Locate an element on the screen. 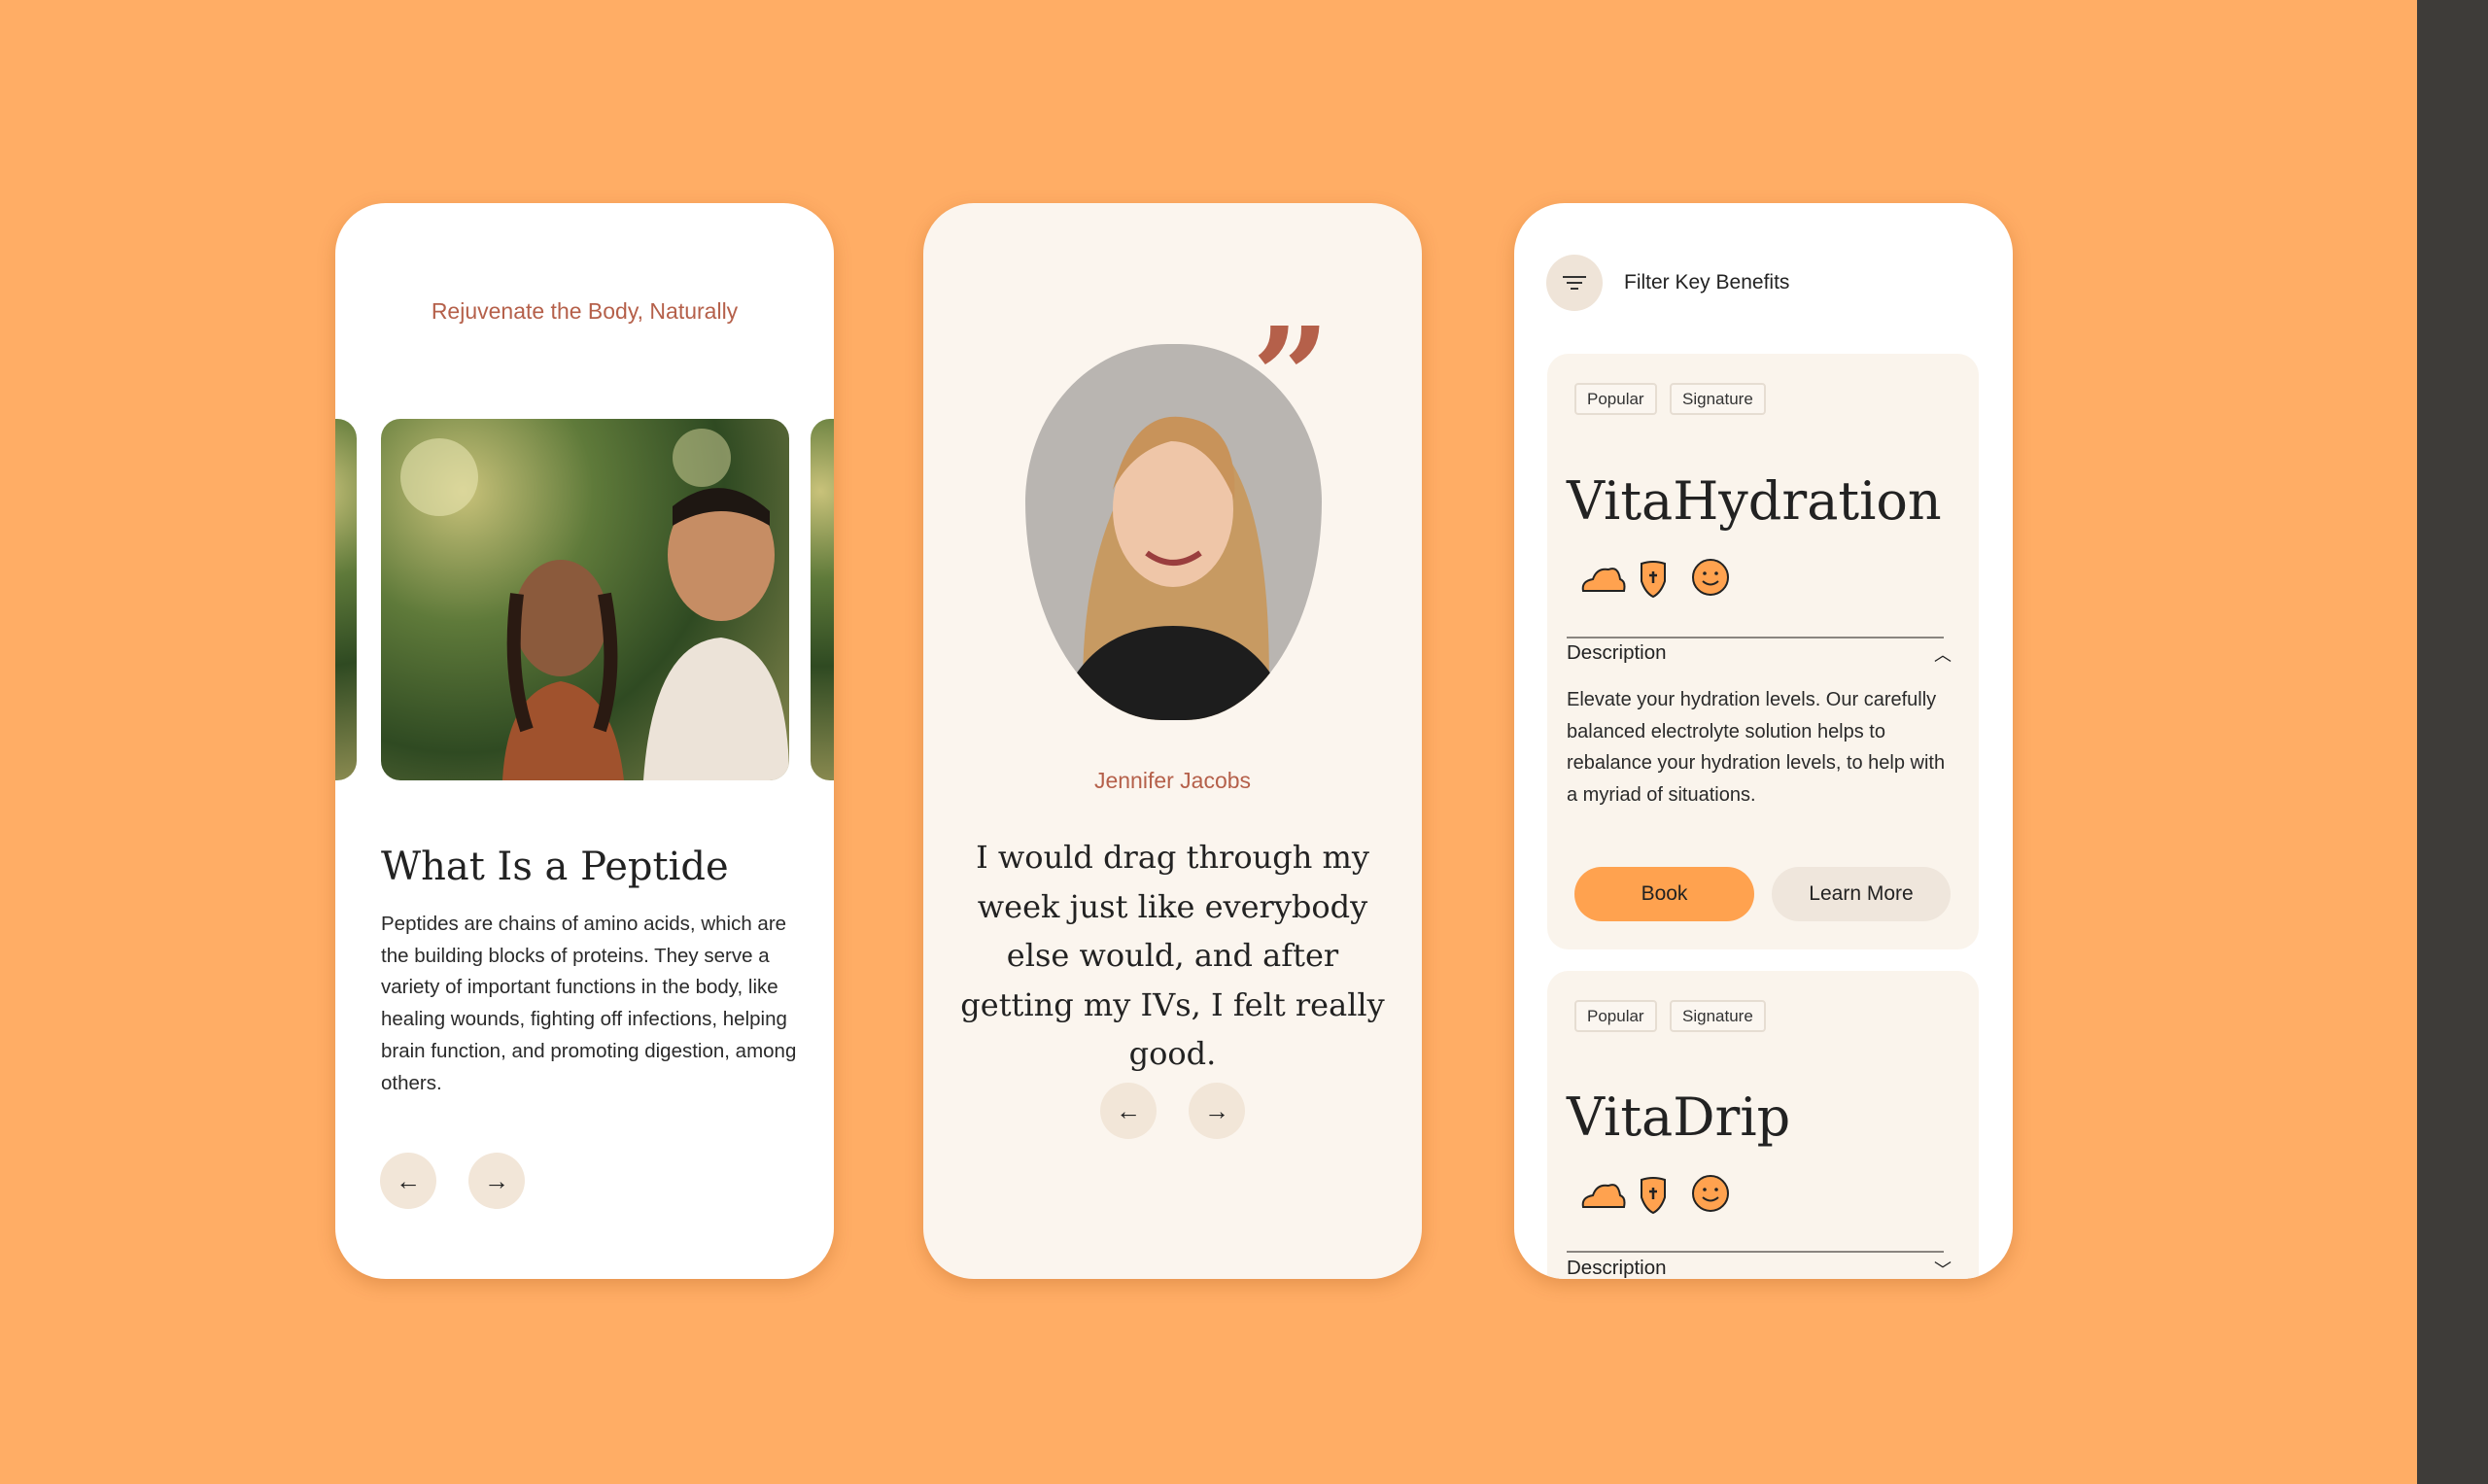  filter-button is located at coordinates (1574, 283).